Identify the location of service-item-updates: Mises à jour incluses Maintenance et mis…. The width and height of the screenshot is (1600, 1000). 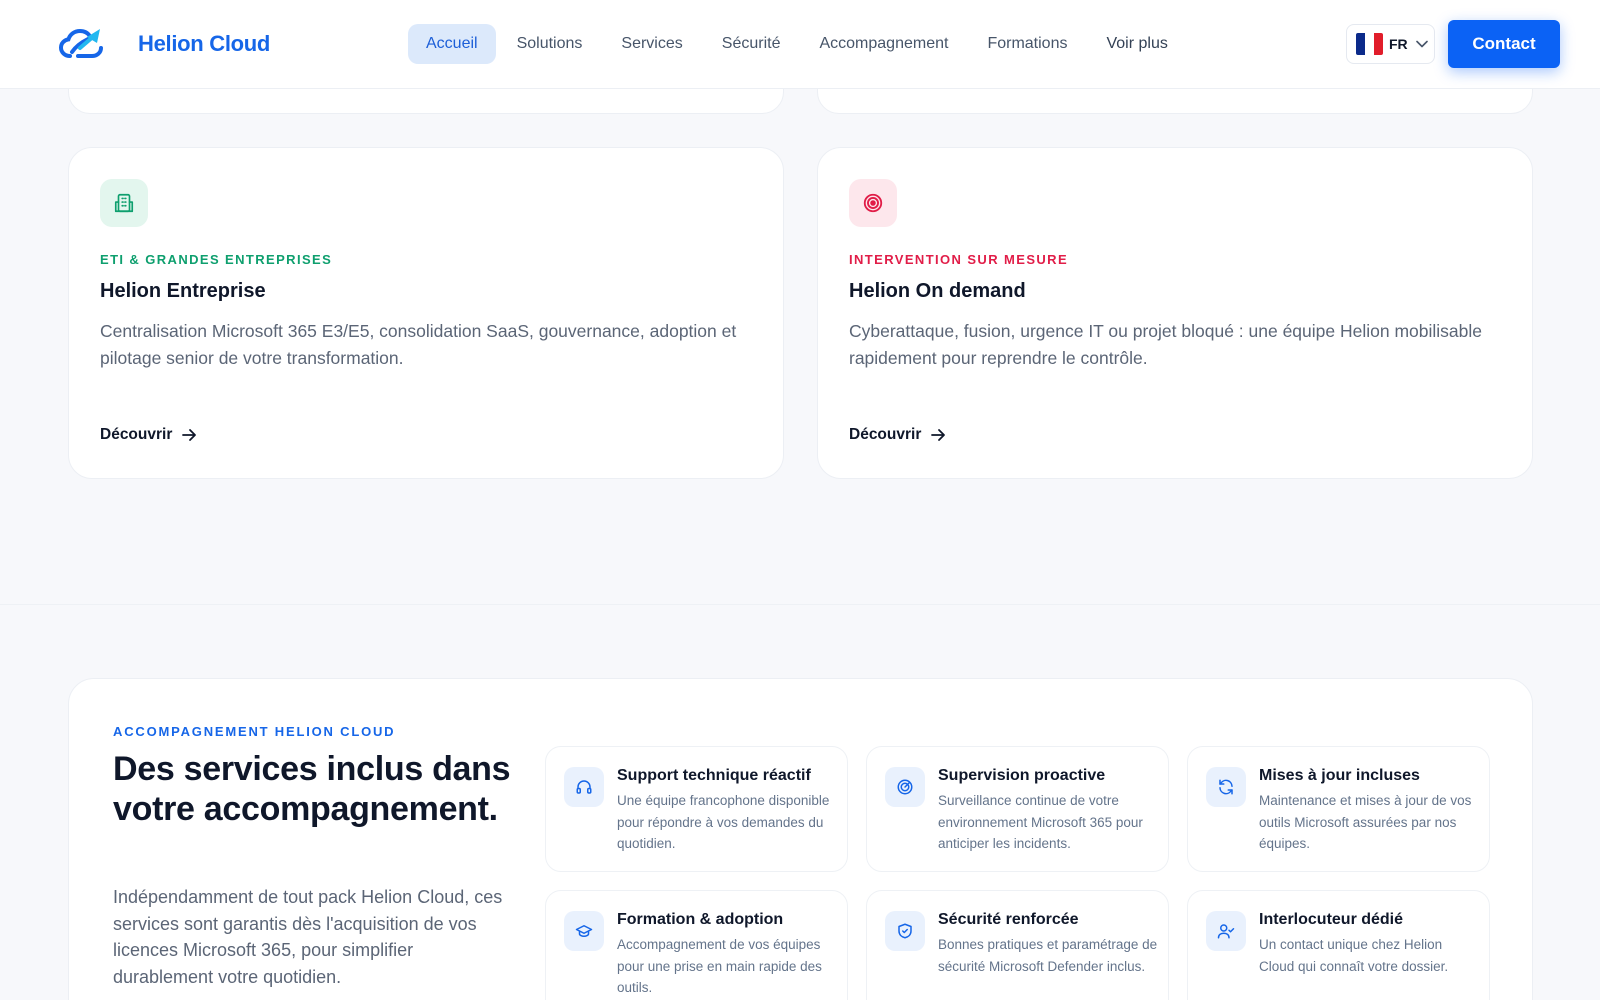
(1338, 809).